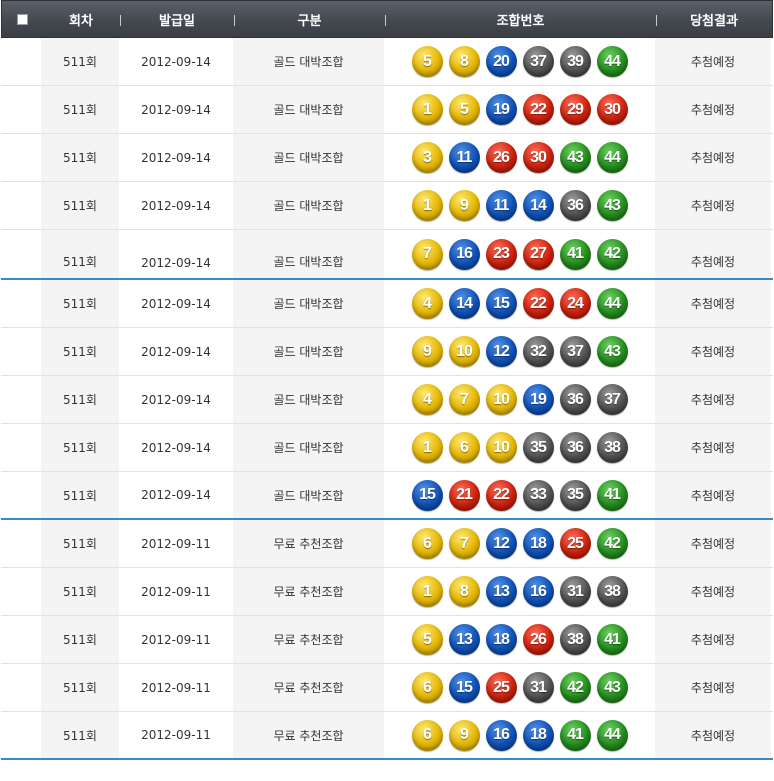  Describe the element at coordinates (519, 687) in the screenshot. I see `numbers-cell: 6 15 25 31 42 43` at that location.